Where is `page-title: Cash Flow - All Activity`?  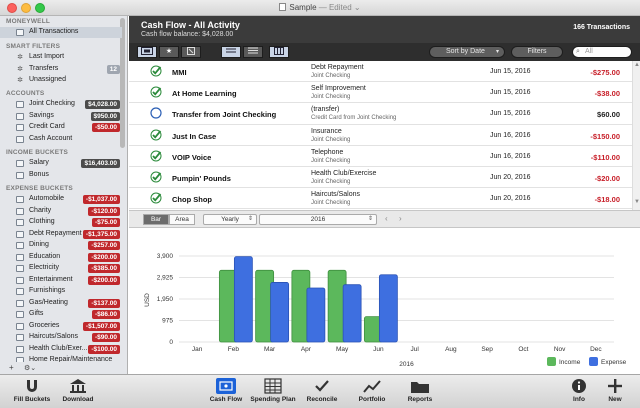 page-title: Cash Flow - All Activity is located at coordinates (190, 25).